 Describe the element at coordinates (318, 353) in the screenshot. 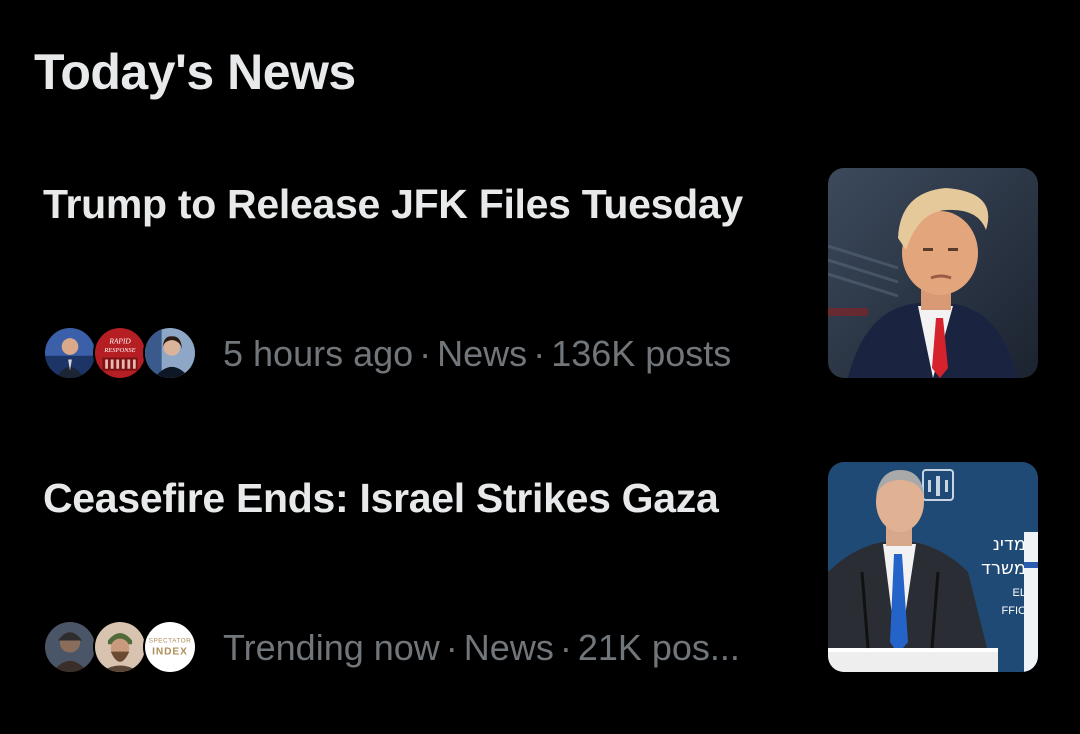

I see `news-time: 5 hours ago` at that location.